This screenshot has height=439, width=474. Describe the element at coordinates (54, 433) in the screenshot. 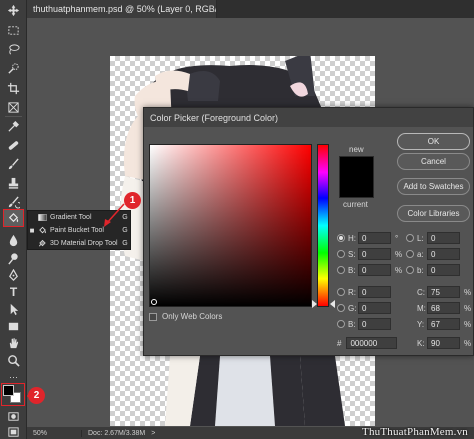

I see `zoom-level: 50%` at that location.